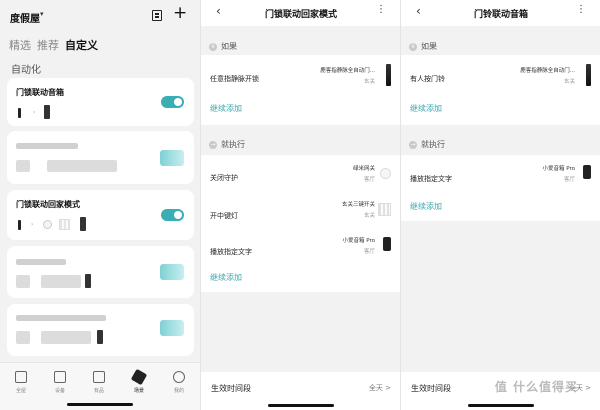 This screenshot has width=600, height=410. What do you see at coordinates (500, 78) in the screenshot?
I see `condition-row: 有人按门铃 鹿客指静脉全自动门... 玄关` at bounding box center [500, 78].